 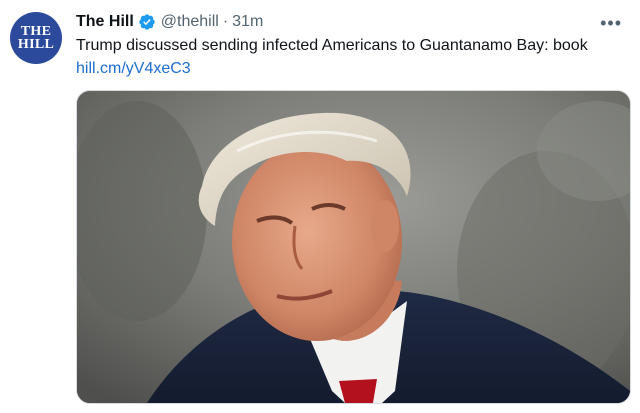 I want to click on avatar: THE HILL, so click(x=36, y=38).